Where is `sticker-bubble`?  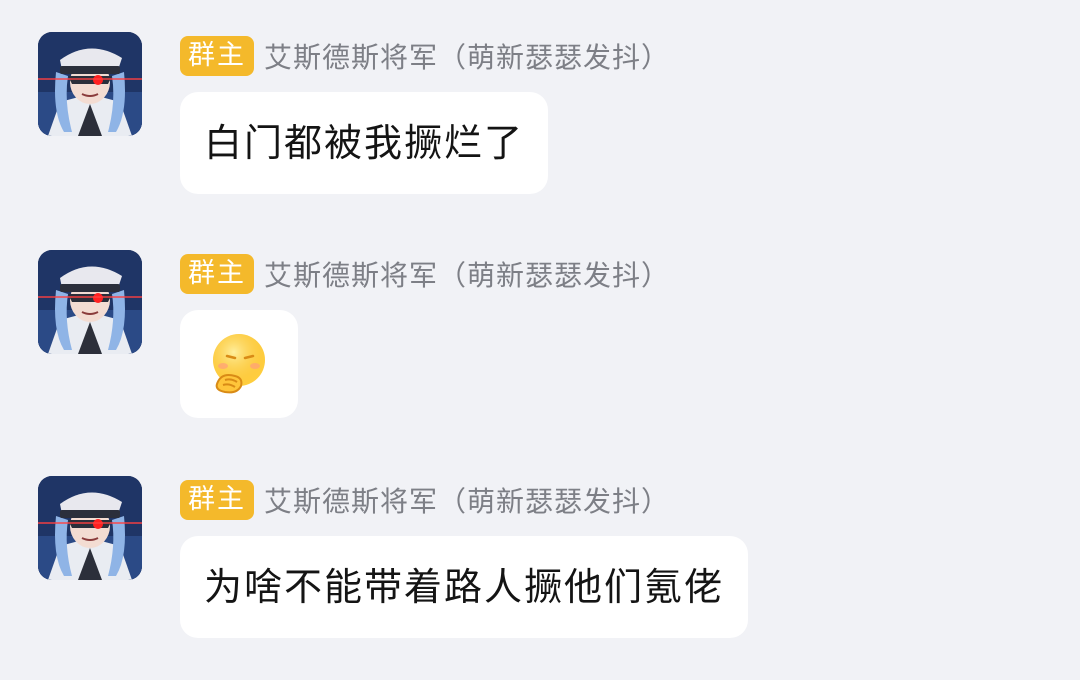 sticker-bubble is located at coordinates (239, 364).